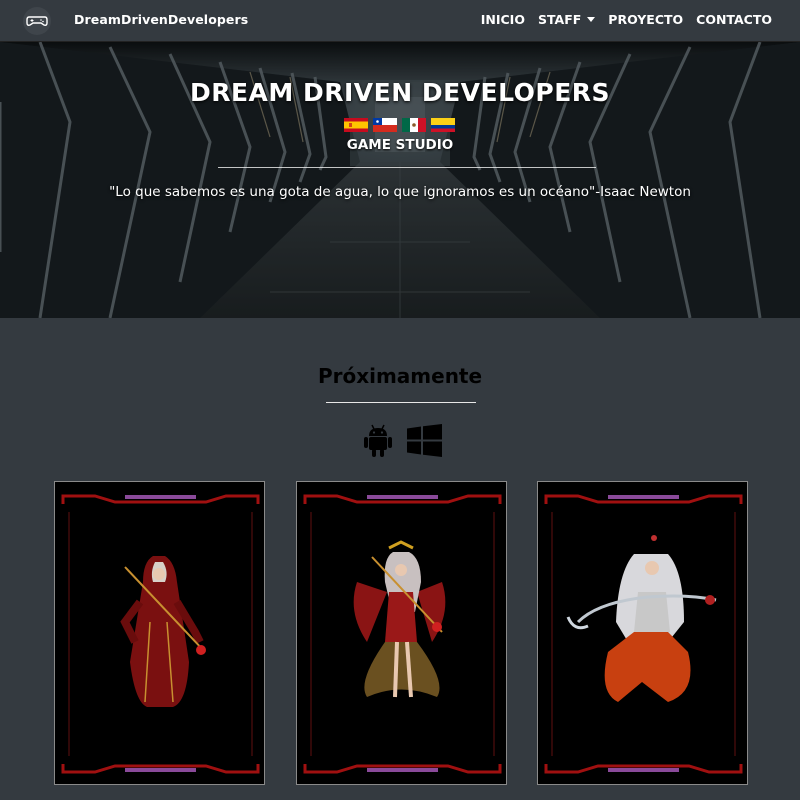 This screenshot has height=800, width=800. Describe the element at coordinates (443, 125) in the screenshot. I see `colombia-flag-icon` at that location.